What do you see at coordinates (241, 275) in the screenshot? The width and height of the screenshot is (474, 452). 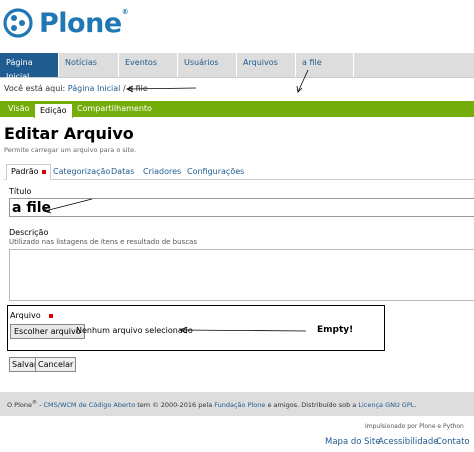 I see `description-textarea` at bounding box center [241, 275].